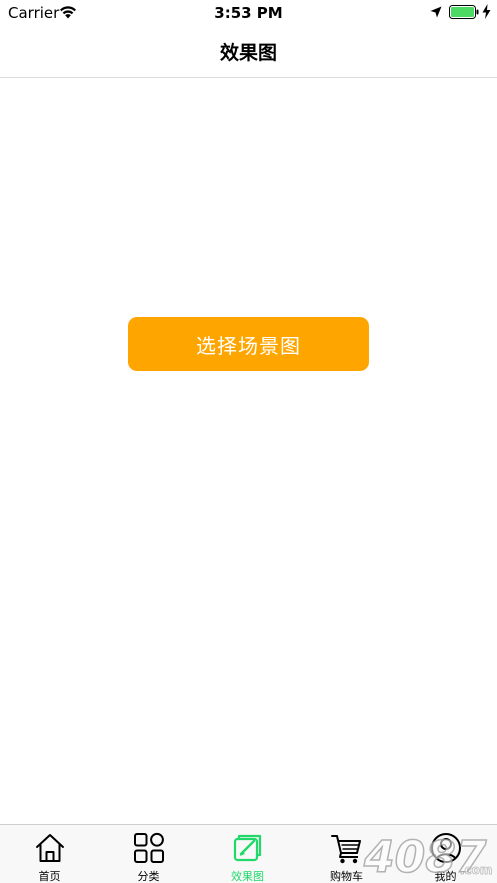 The height and width of the screenshot is (883, 497). I want to click on page-title: 效果图, so click(248, 53).